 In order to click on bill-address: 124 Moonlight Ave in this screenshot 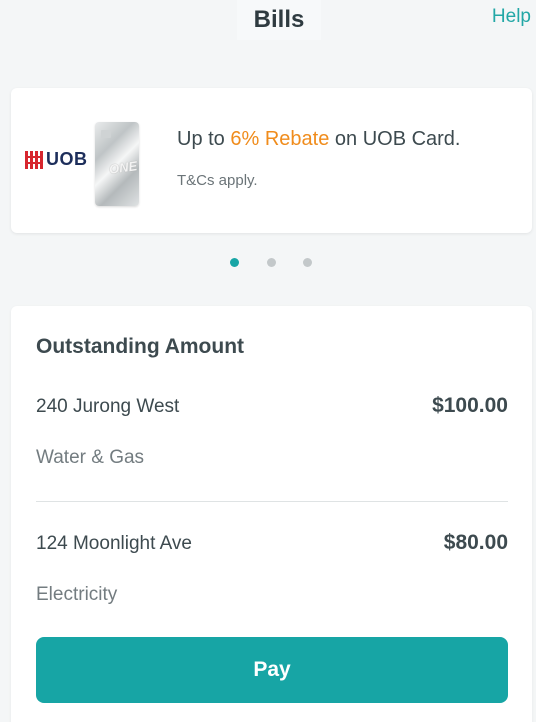, I will do `click(114, 543)`.